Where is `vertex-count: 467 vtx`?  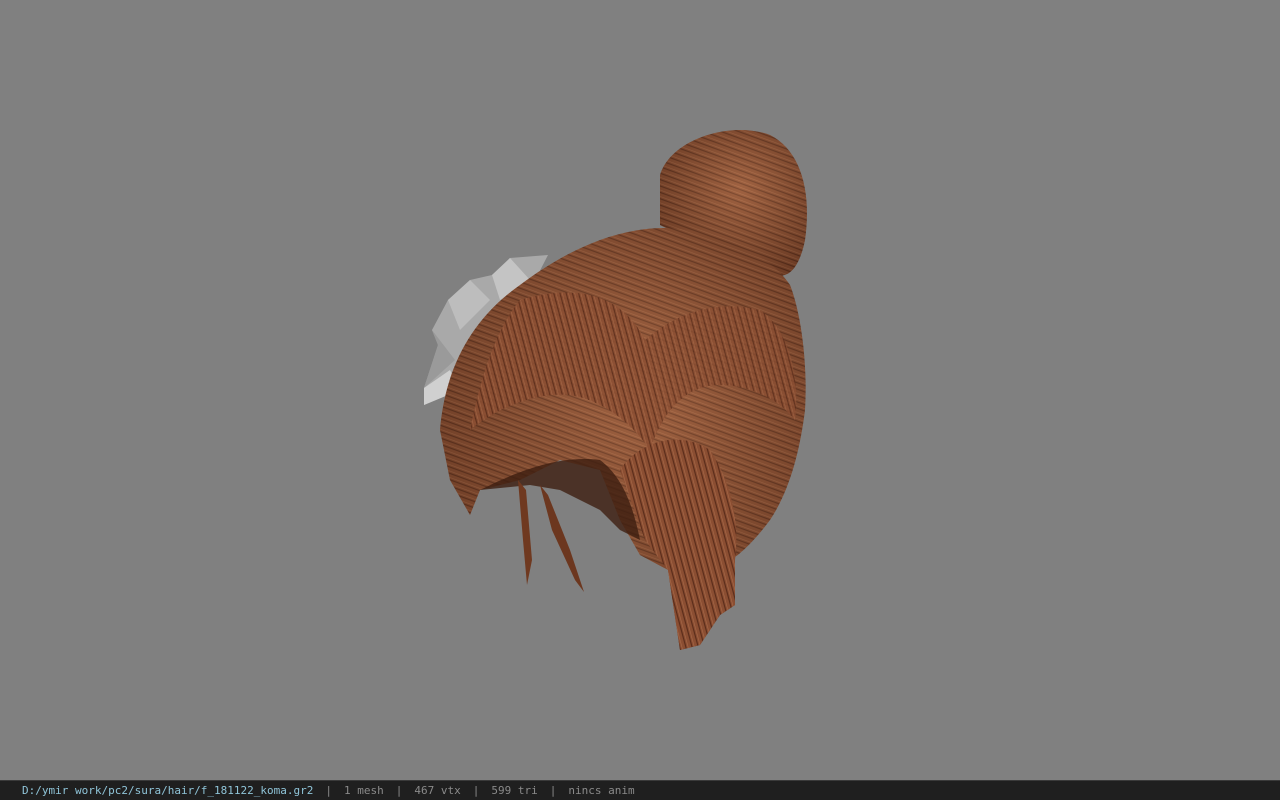 vertex-count: 467 vtx is located at coordinates (437, 790).